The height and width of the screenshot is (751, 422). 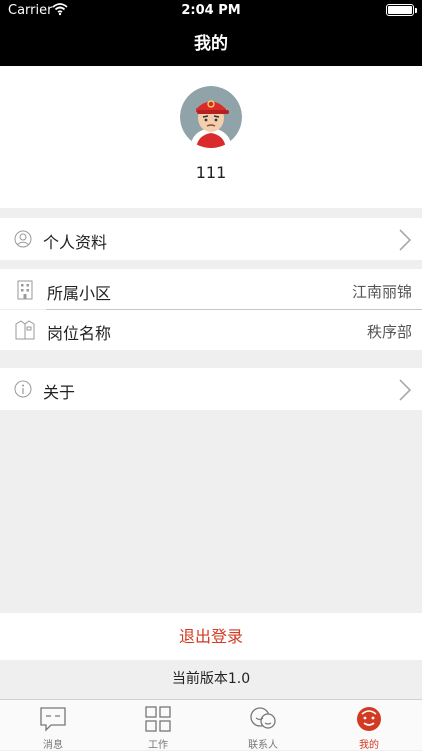 I want to click on position-value: 秩序部, so click(x=389, y=332).